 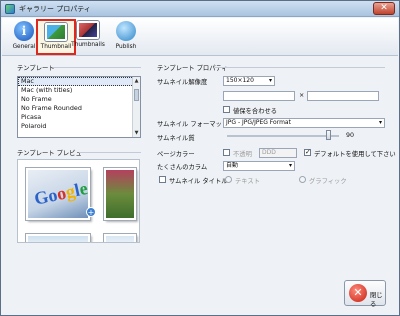 I want to click on quality-label: サムネイル質, so click(x=176, y=138).